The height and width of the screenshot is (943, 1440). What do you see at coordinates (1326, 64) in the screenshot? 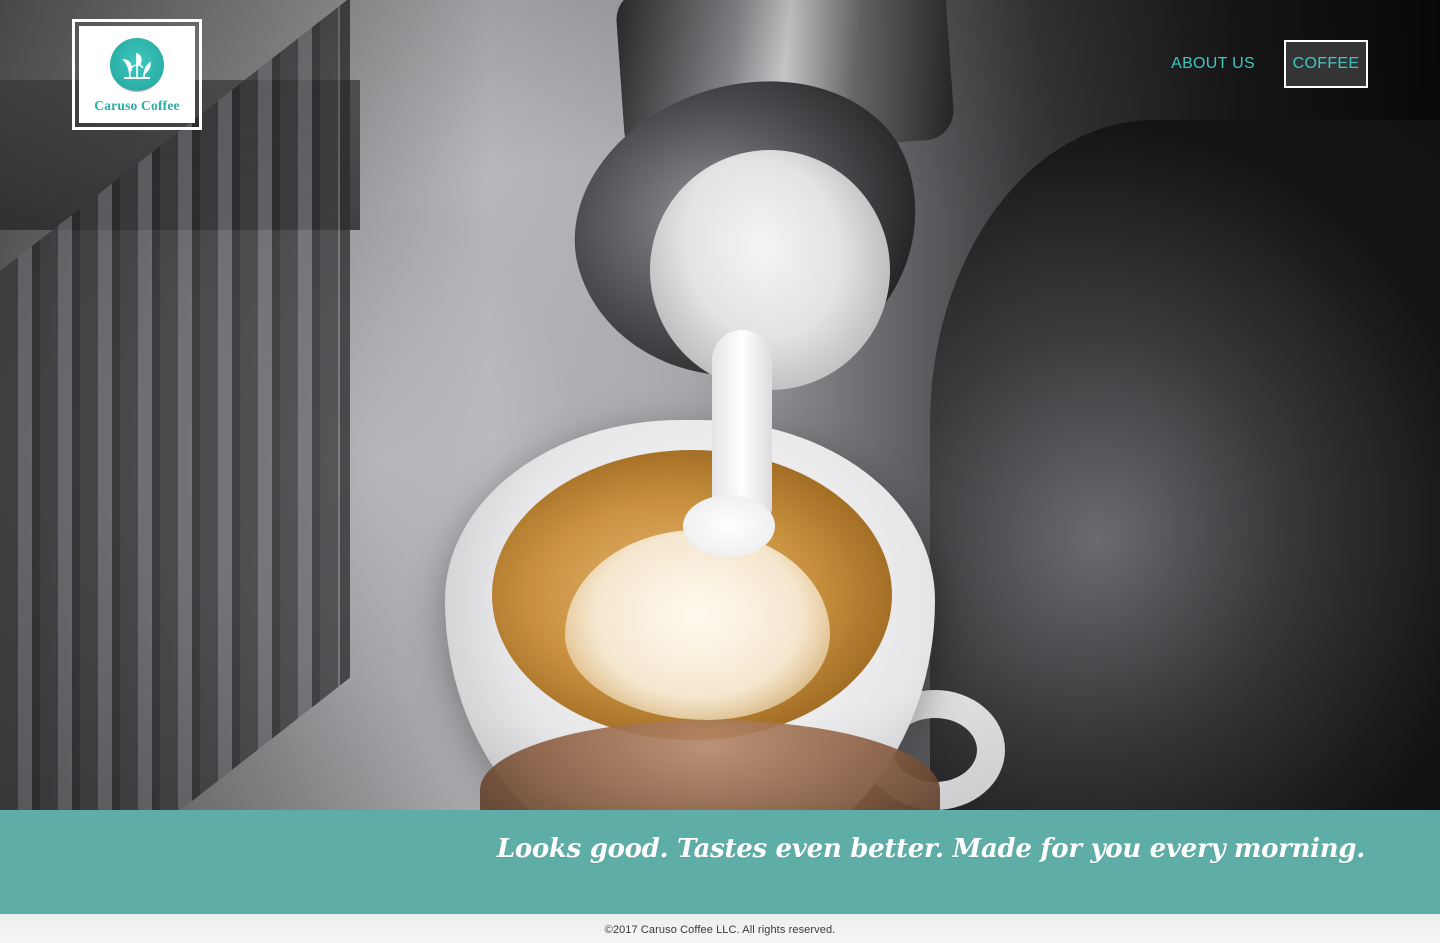
I see `nav-coffee: COFFEE` at bounding box center [1326, 64].